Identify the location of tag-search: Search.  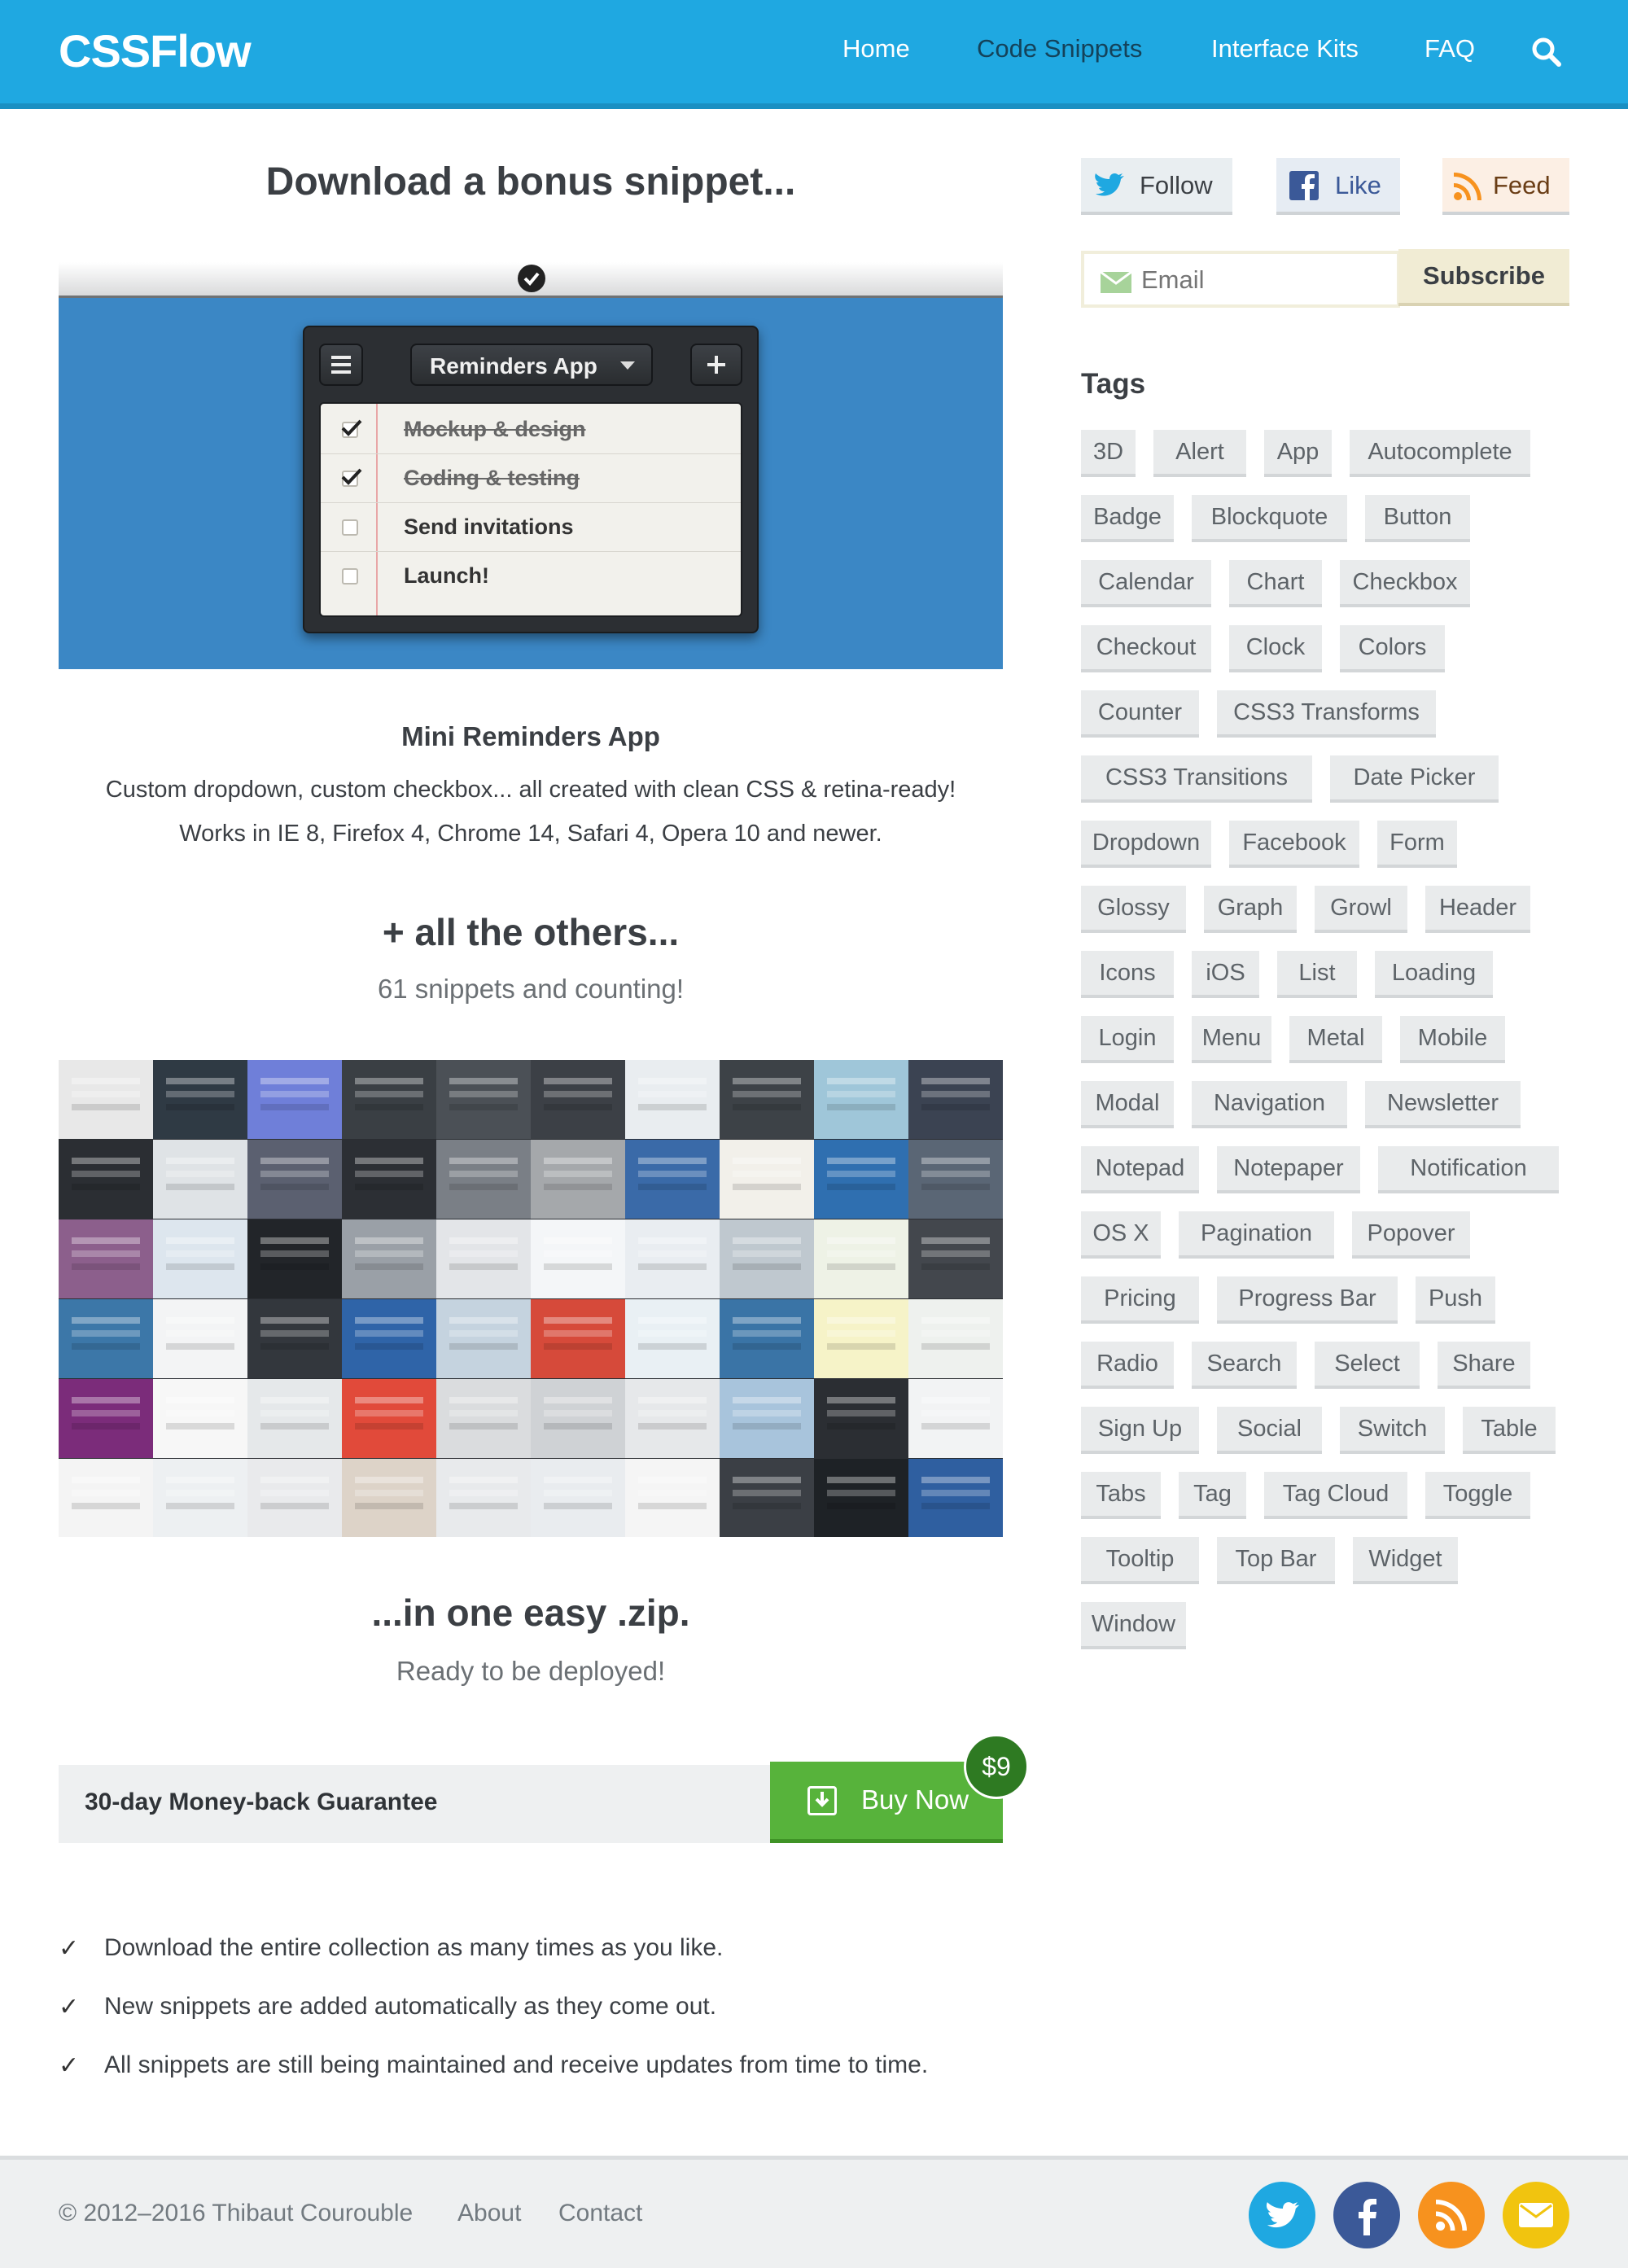
(1244, 1365).